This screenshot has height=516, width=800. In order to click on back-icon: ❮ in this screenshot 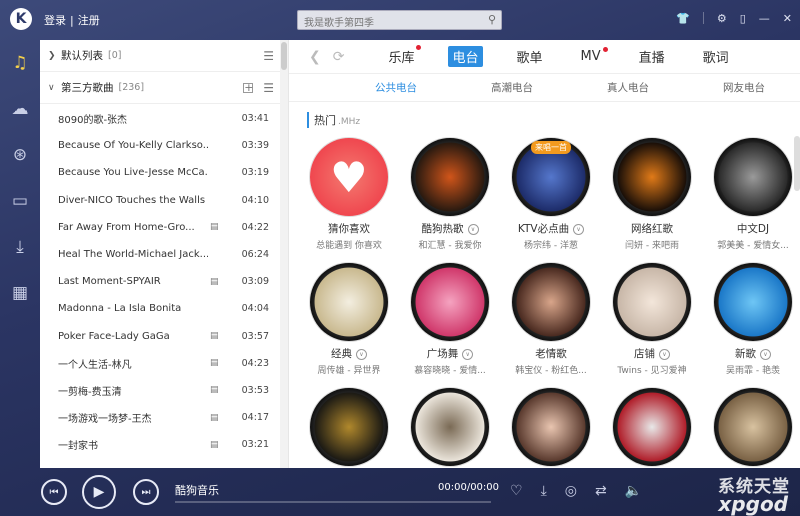, I will do `click(315, 57)`.